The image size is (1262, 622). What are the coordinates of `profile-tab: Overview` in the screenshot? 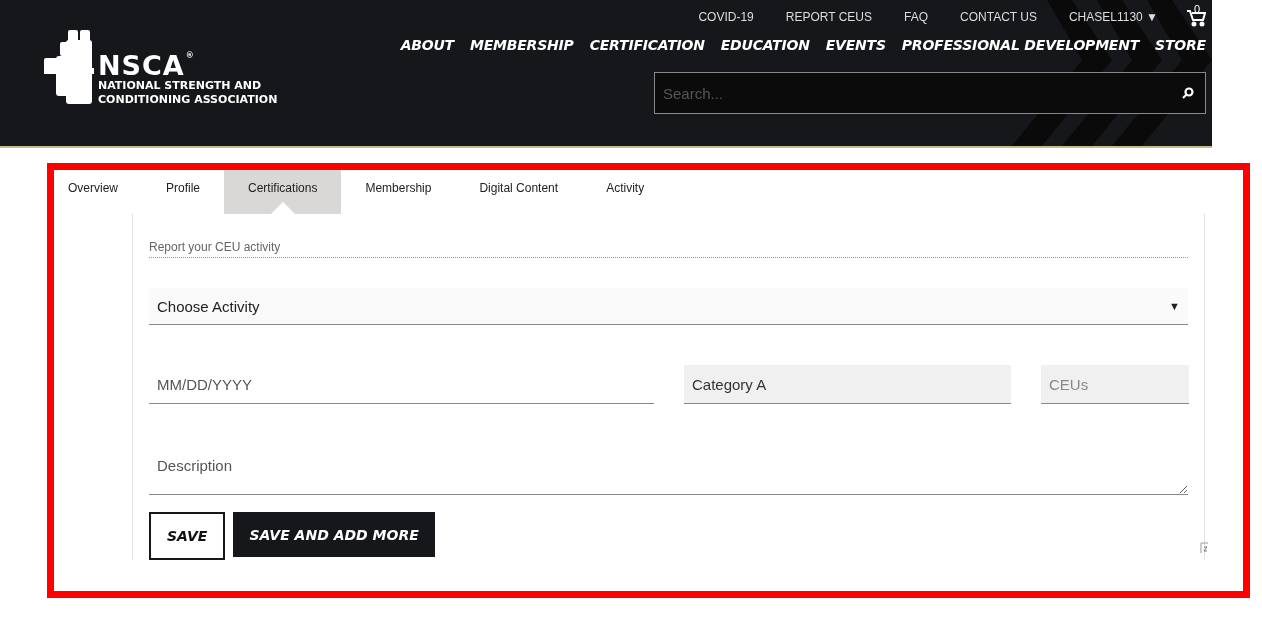 It's located at (93, 192).